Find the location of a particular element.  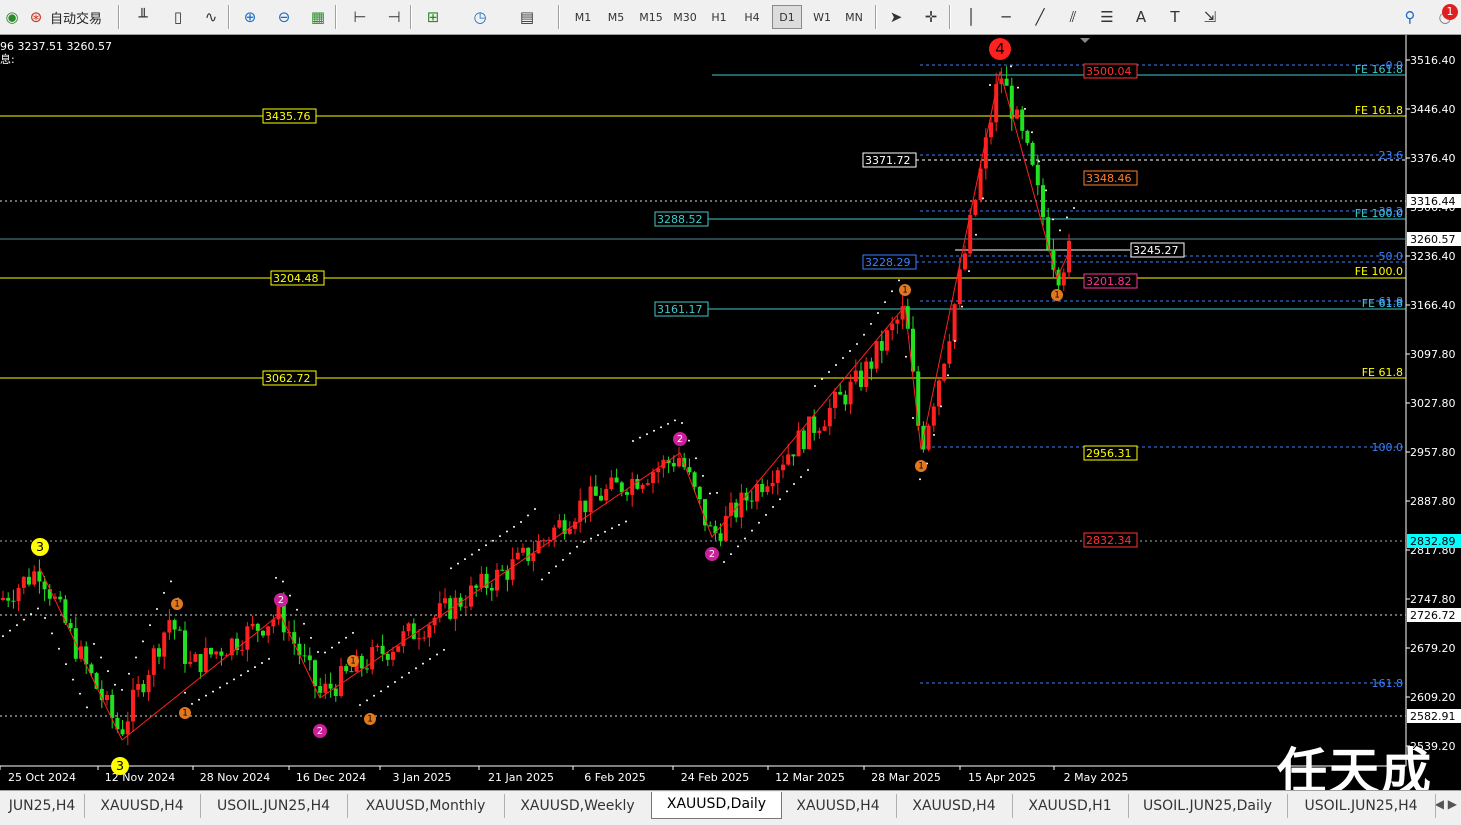

chart-tab: XAUUSD,Daily is located at coordinates (716, 805).